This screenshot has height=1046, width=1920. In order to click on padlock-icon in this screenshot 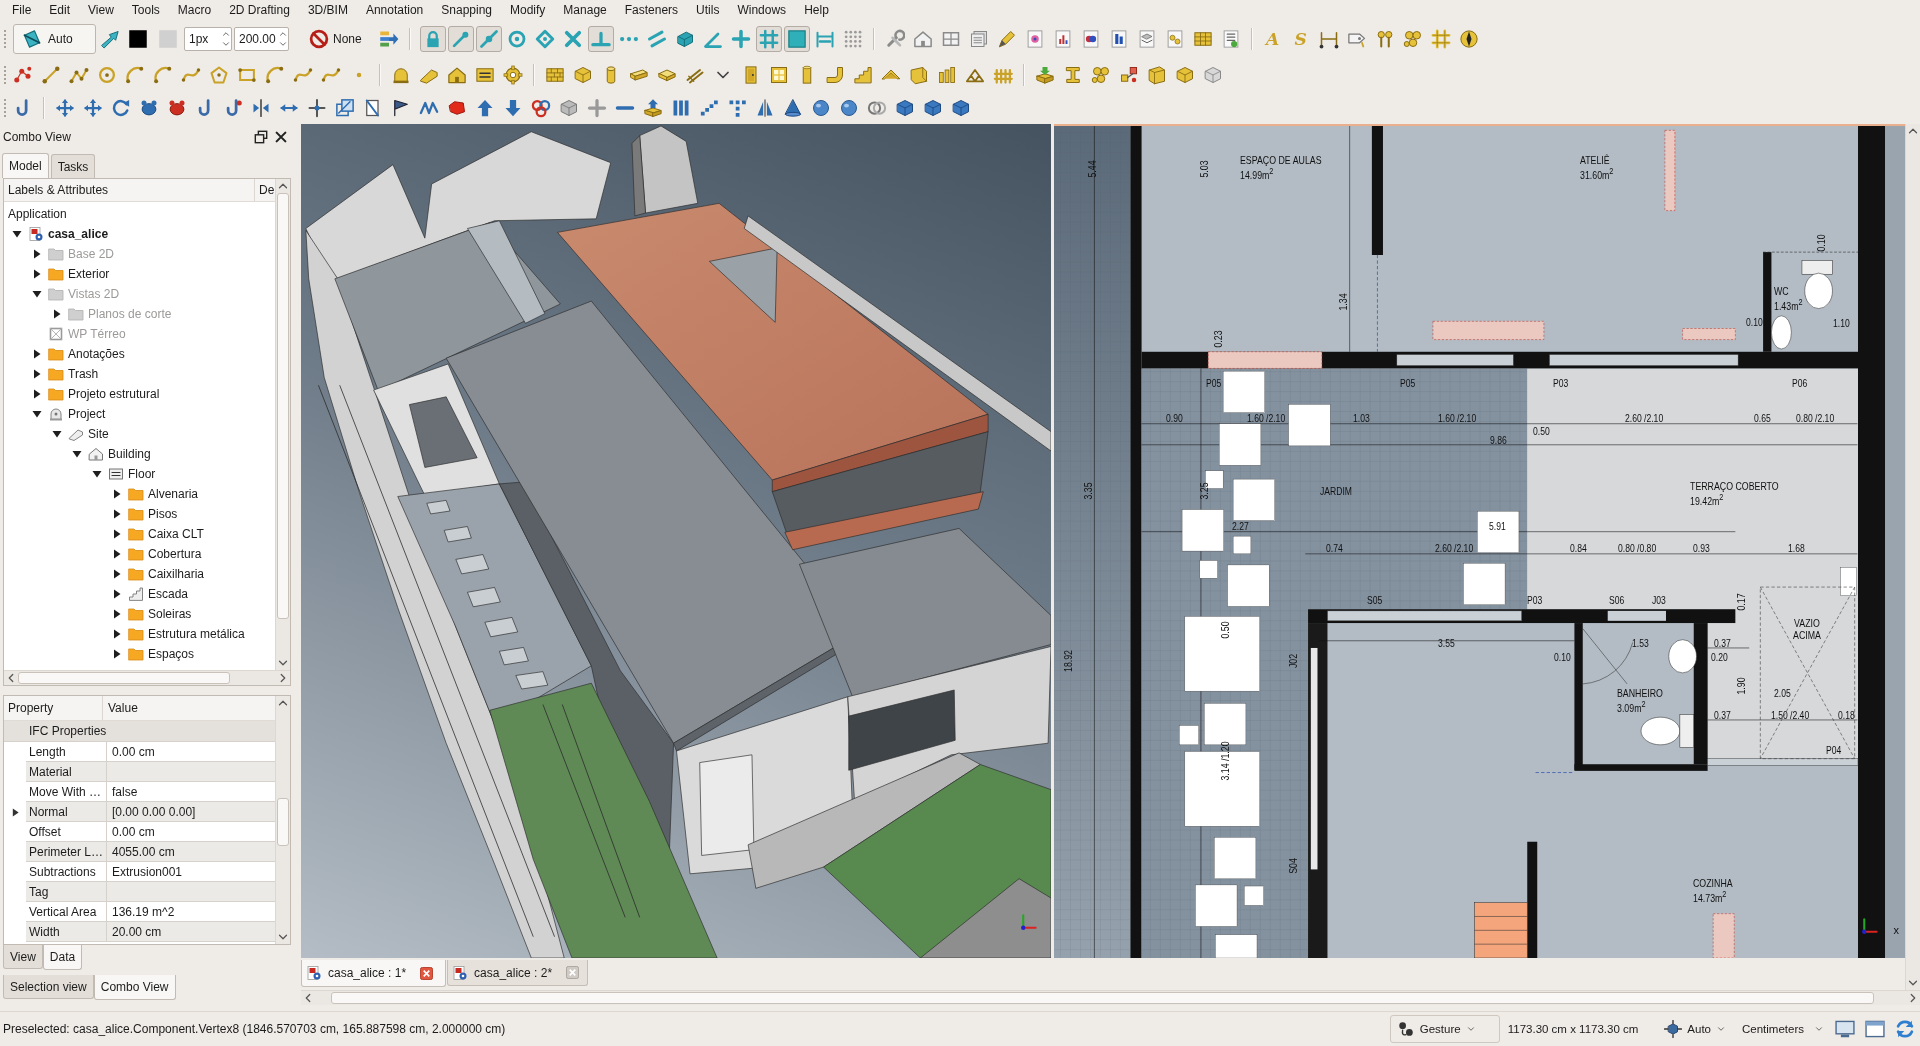, I will do `click(432, 39)`.